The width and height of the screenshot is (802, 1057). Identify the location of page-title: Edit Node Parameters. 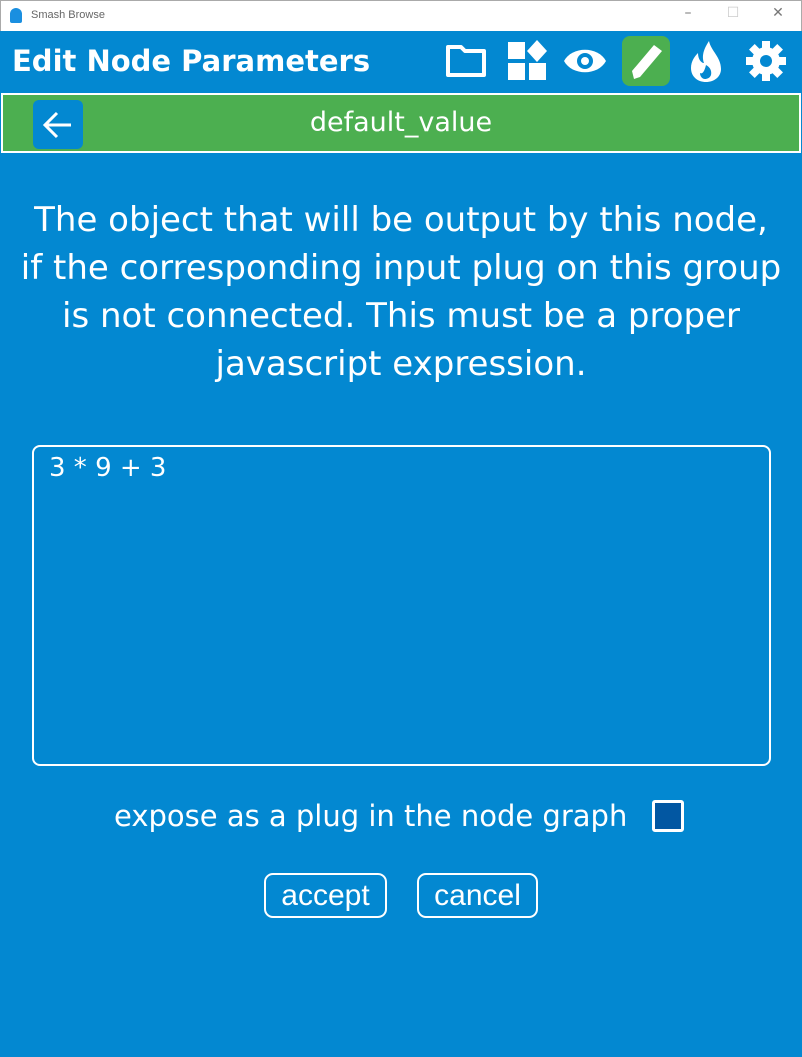
(191, 61).